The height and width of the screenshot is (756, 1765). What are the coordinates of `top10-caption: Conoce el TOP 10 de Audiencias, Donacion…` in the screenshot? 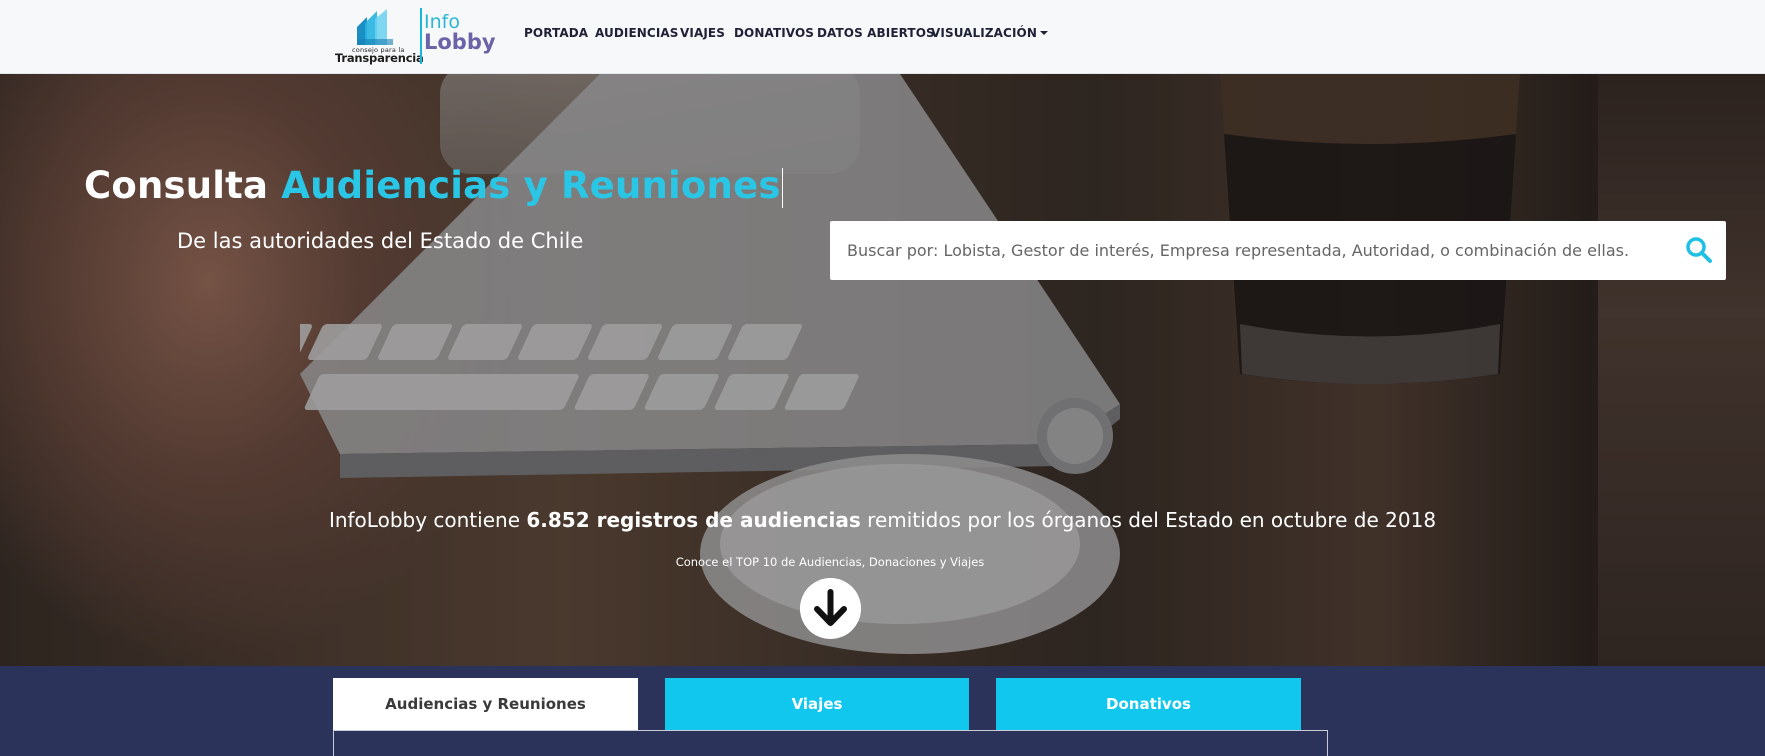 It's located at (830, 562).